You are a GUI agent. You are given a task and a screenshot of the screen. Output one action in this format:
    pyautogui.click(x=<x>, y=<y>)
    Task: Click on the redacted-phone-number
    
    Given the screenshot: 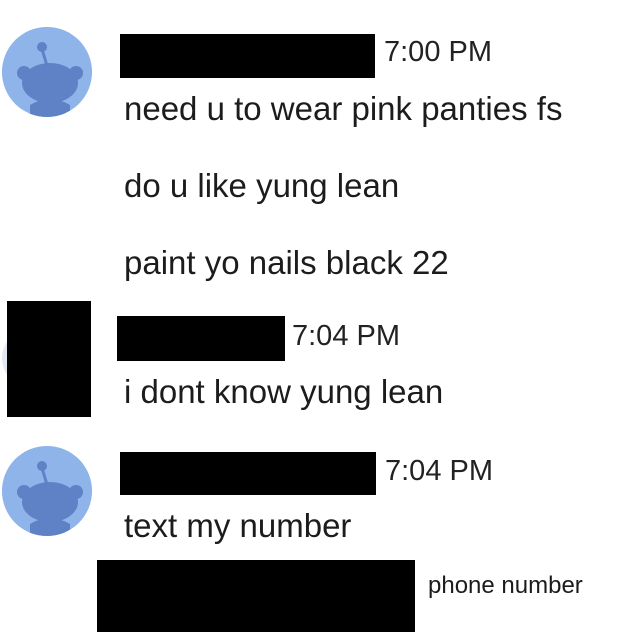 What is the action you would take?
    pyautogui.click(x=256, y=596)
    